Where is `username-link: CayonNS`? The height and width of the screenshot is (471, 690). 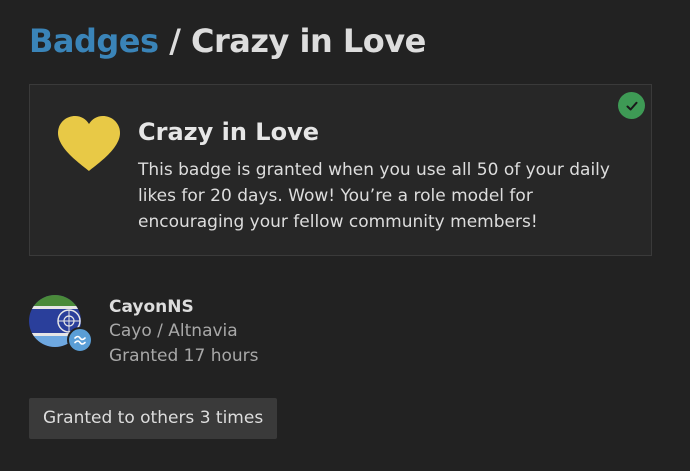 username-link: CayonNS is located at coordinates (151, 307).